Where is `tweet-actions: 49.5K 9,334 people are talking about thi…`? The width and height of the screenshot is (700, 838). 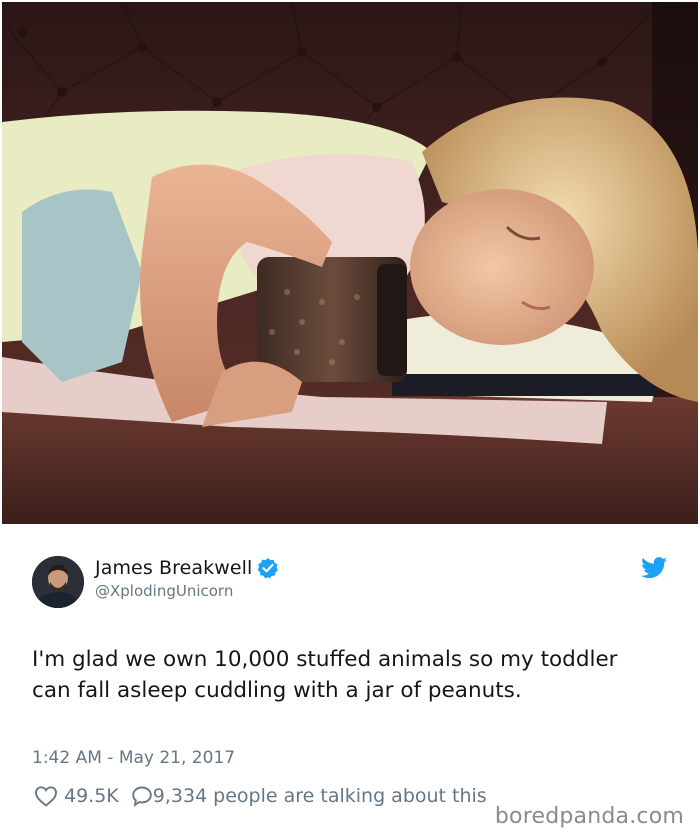
tweet-actions: 49.5K 9,334 people are talking about thi… is located at coordinates (260, 796).